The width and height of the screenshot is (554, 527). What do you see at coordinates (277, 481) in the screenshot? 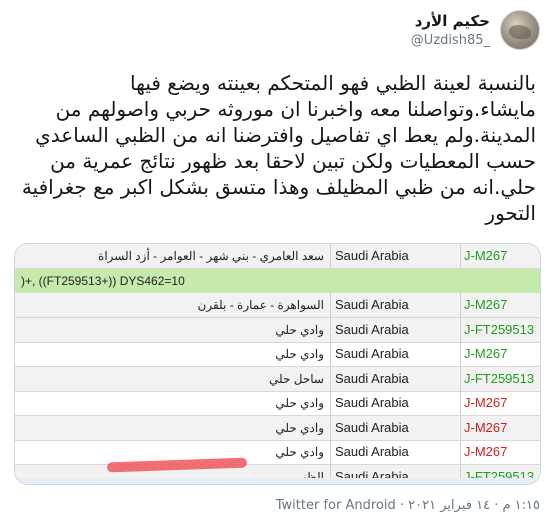
I see `cropped-table-row` at bounding box center [277, 481].